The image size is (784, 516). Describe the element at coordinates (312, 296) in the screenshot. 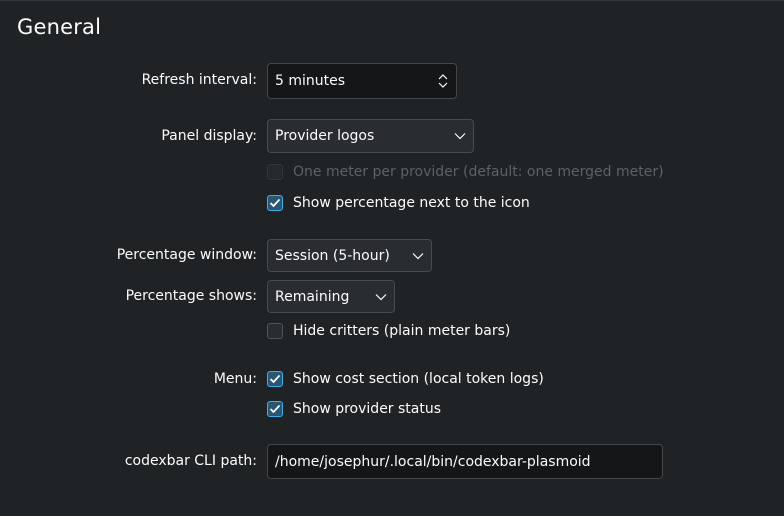

I see `percentage-shows-value: Remaining` at that location.